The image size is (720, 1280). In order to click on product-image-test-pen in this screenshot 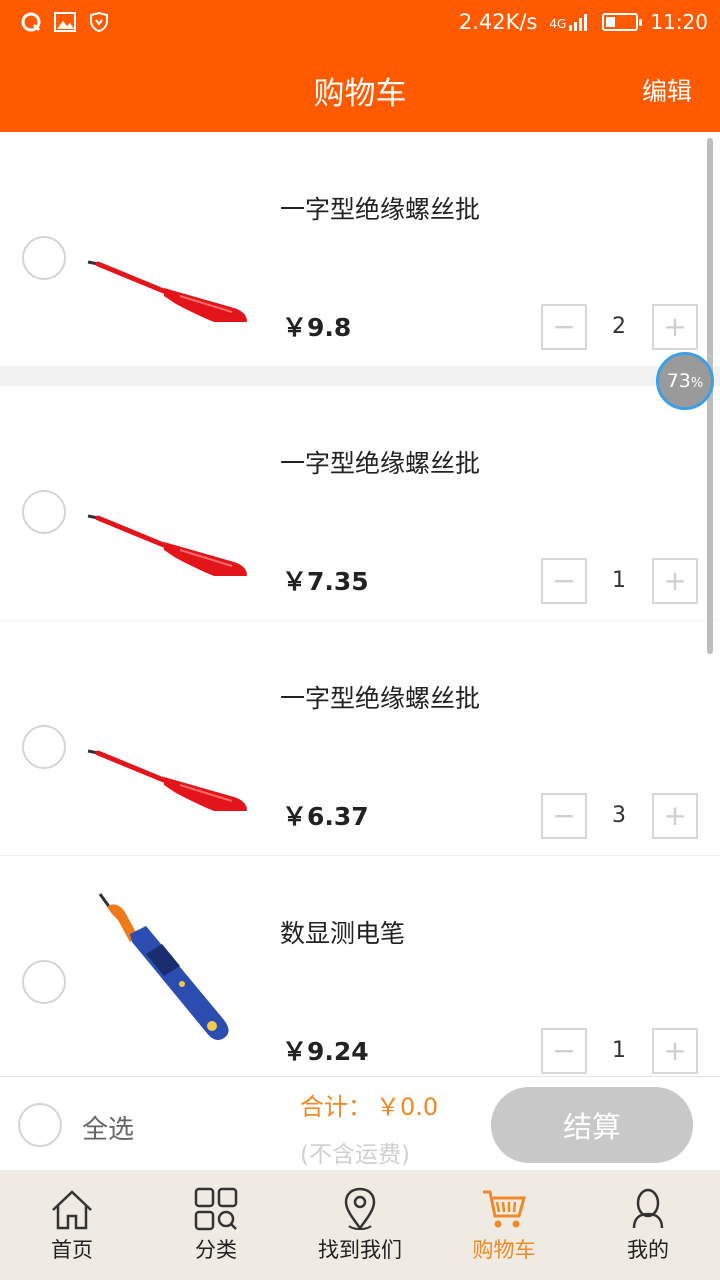, I will do `click(169, 960)`.